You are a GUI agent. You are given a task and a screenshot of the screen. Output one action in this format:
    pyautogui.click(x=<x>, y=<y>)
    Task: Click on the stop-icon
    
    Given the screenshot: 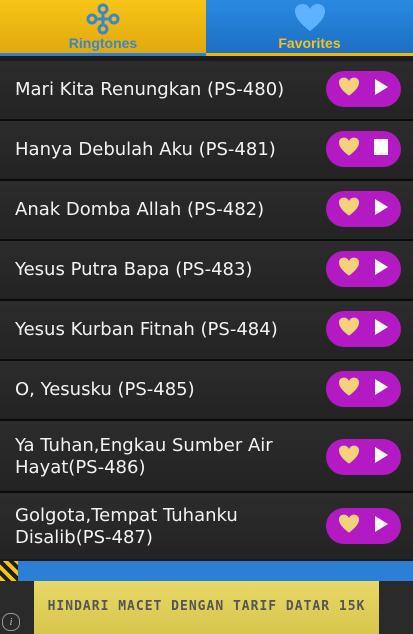 What is the action you would take?
    pyautogui.click(x=381, y=149)
    